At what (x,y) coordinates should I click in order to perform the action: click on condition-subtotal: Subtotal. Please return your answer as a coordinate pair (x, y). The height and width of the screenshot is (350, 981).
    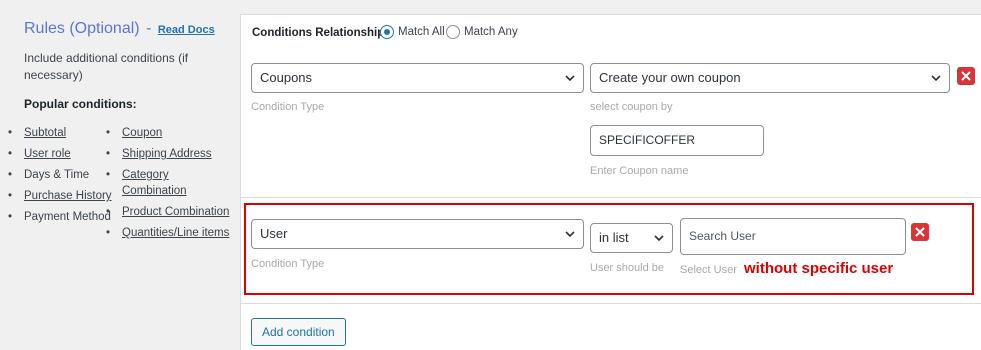
    Looking at the image, I should click on (60, 133).